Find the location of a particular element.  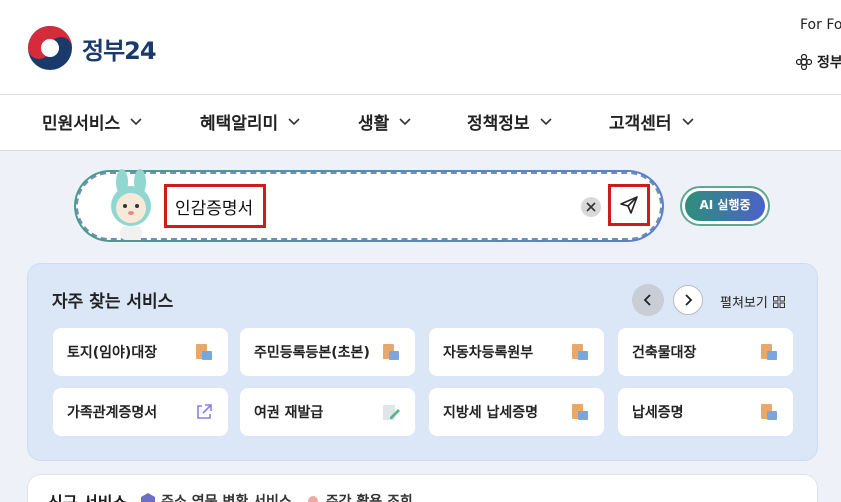

chevron-left-icon is located at coordinates (647, 300).